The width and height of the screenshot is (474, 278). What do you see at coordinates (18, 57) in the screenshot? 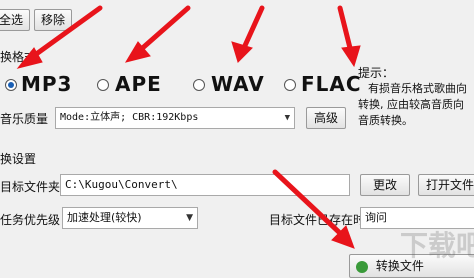
I see `format-section-title: 换格式` at bounding box center [18, 57].